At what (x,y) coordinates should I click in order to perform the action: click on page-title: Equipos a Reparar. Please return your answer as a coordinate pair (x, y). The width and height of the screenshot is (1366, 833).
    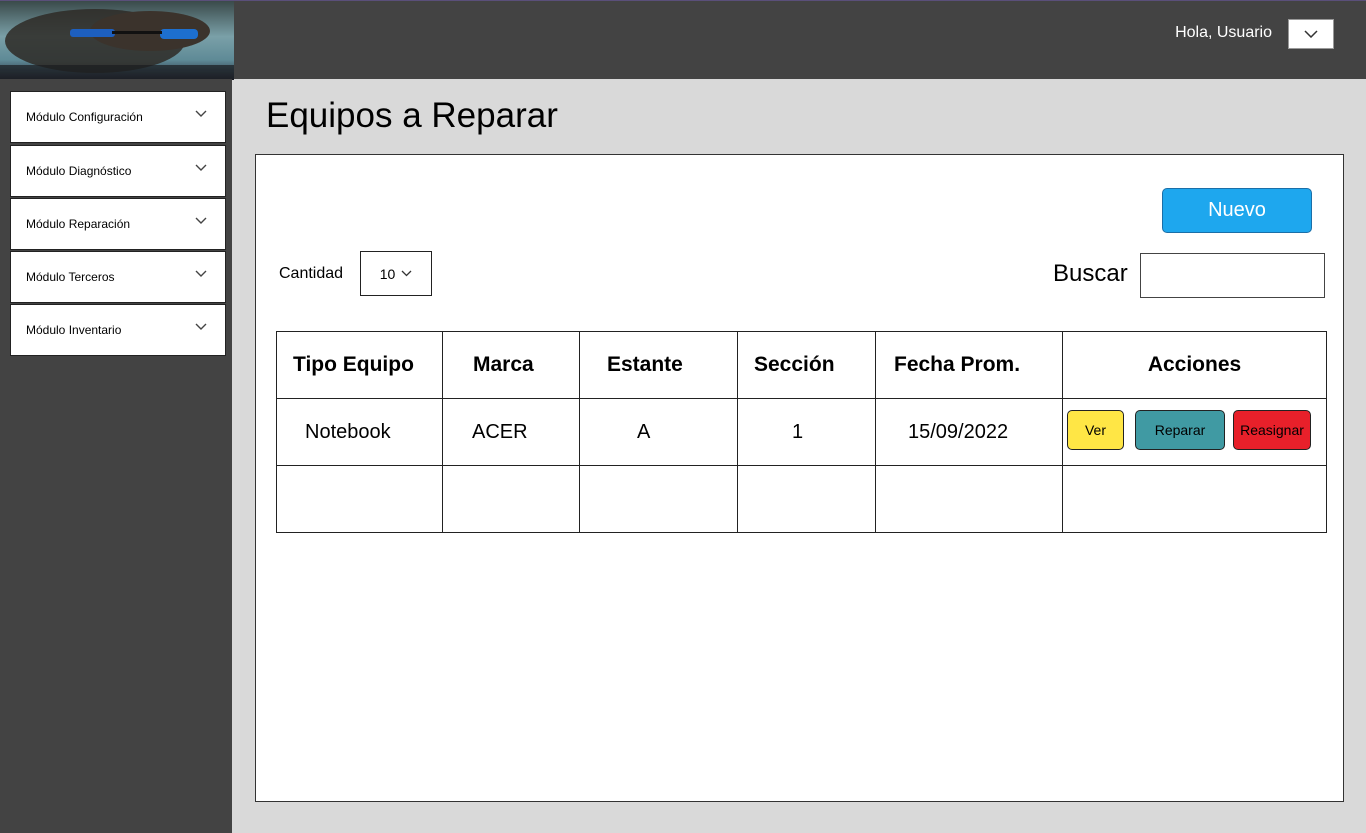
    Looking at the image, I should click on (412, 115).